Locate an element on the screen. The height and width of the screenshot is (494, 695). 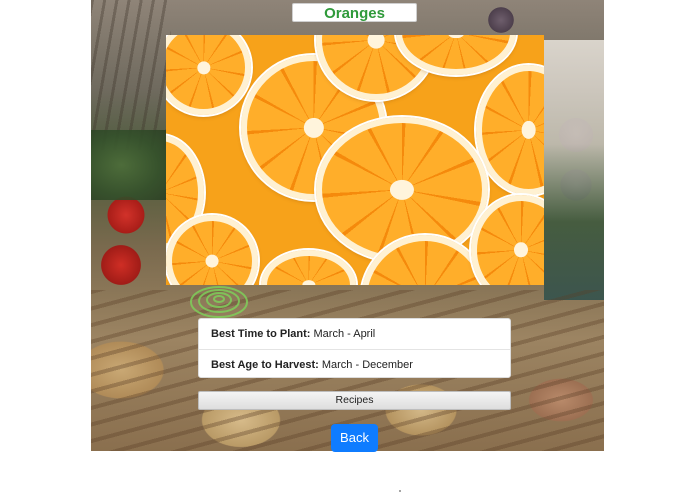
background-greens is located at coordinates (129, 165).